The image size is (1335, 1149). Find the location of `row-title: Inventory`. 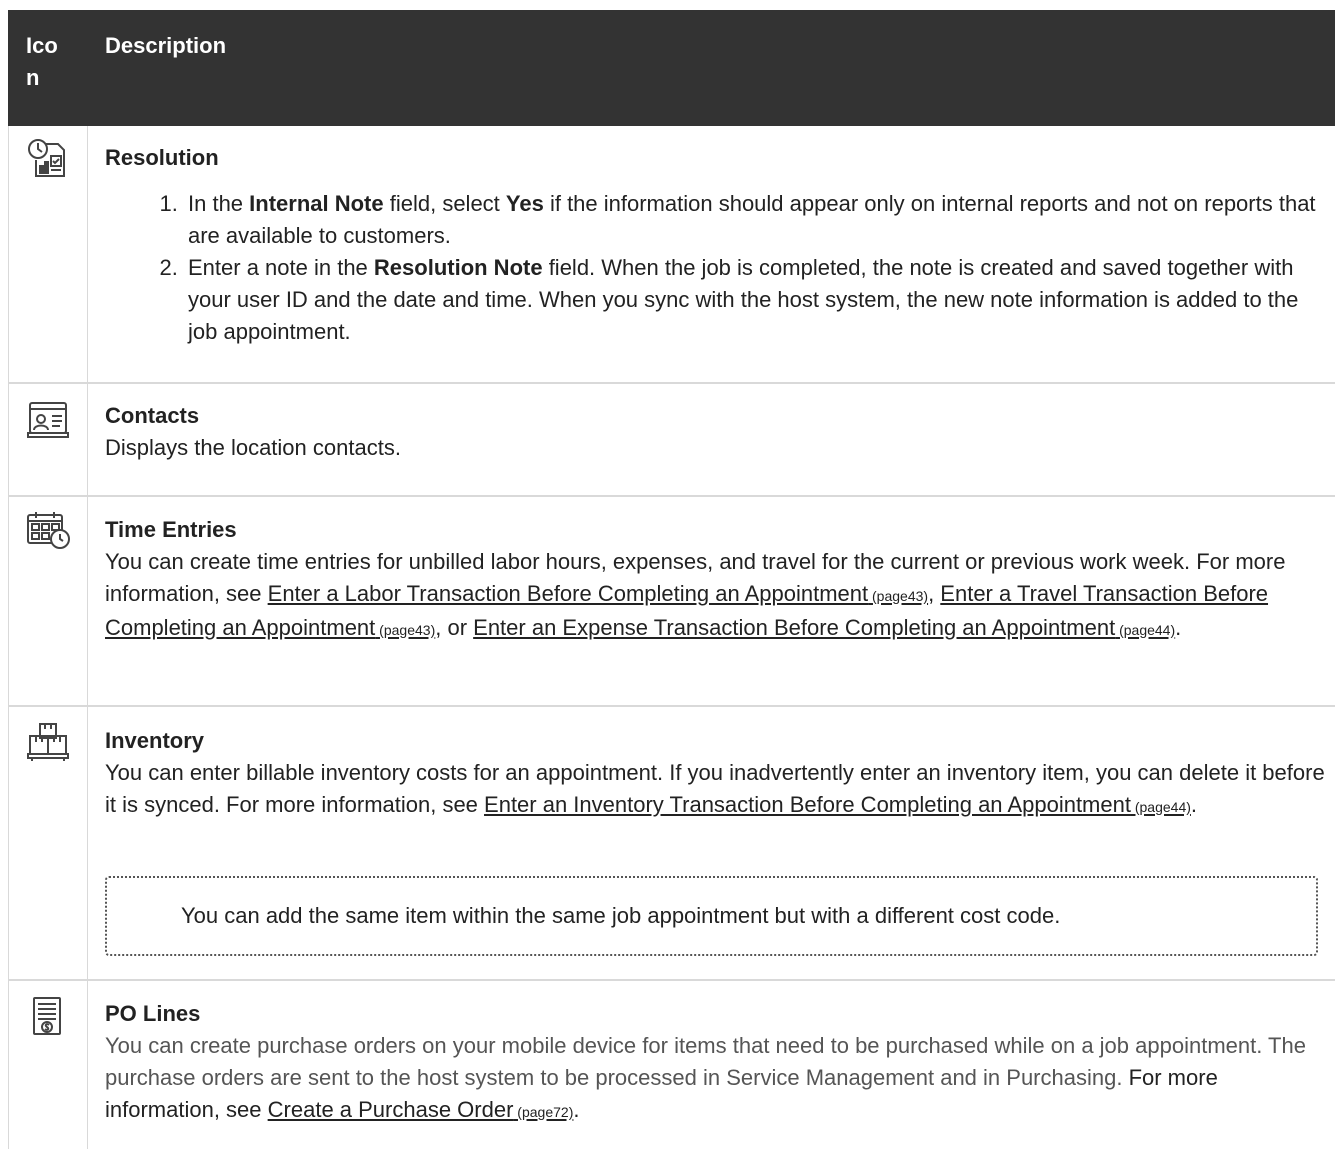

row-title: Inventory is located at coordinates (155, 740).